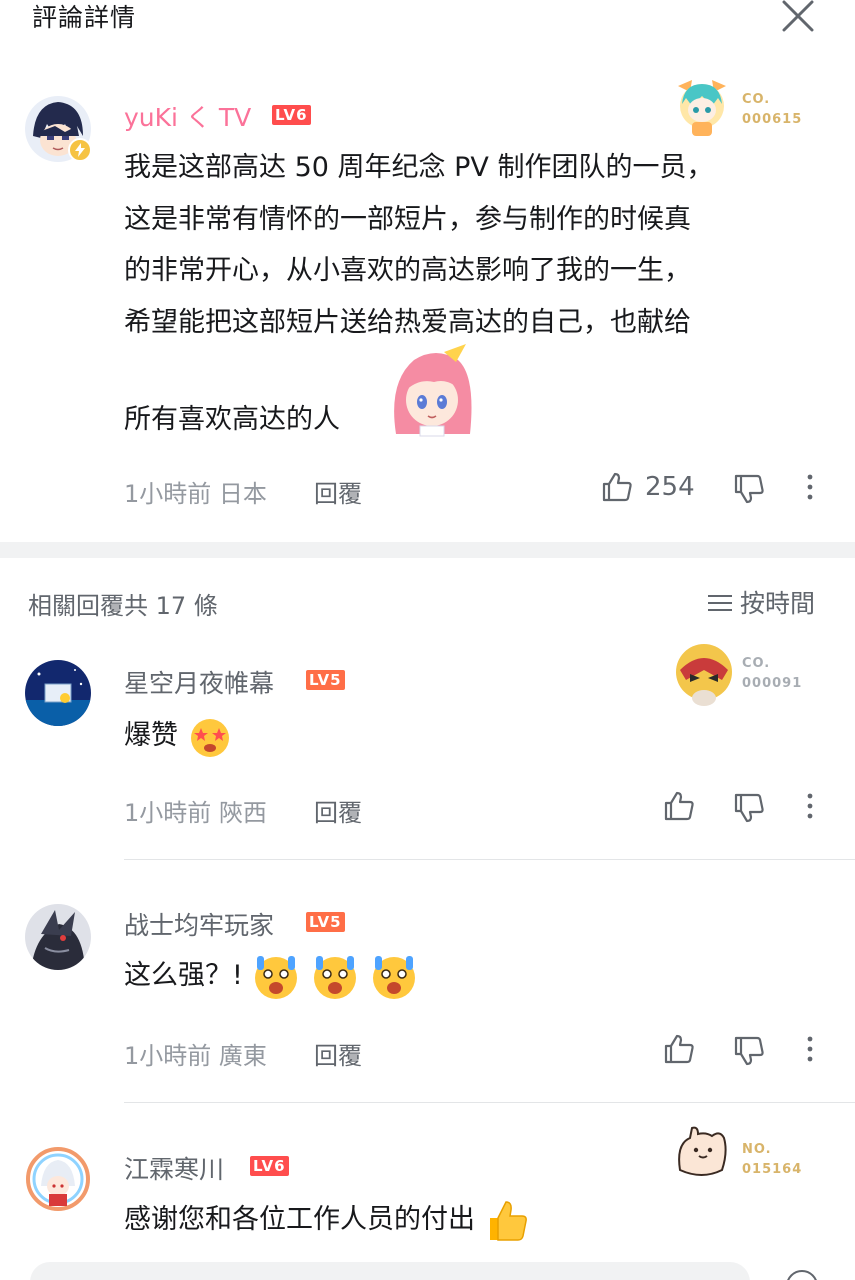  What do you see at coordinates (427, 20) in the screenshot?
I see `header-bar: 評論詳情` at bounding box center [427, 20].